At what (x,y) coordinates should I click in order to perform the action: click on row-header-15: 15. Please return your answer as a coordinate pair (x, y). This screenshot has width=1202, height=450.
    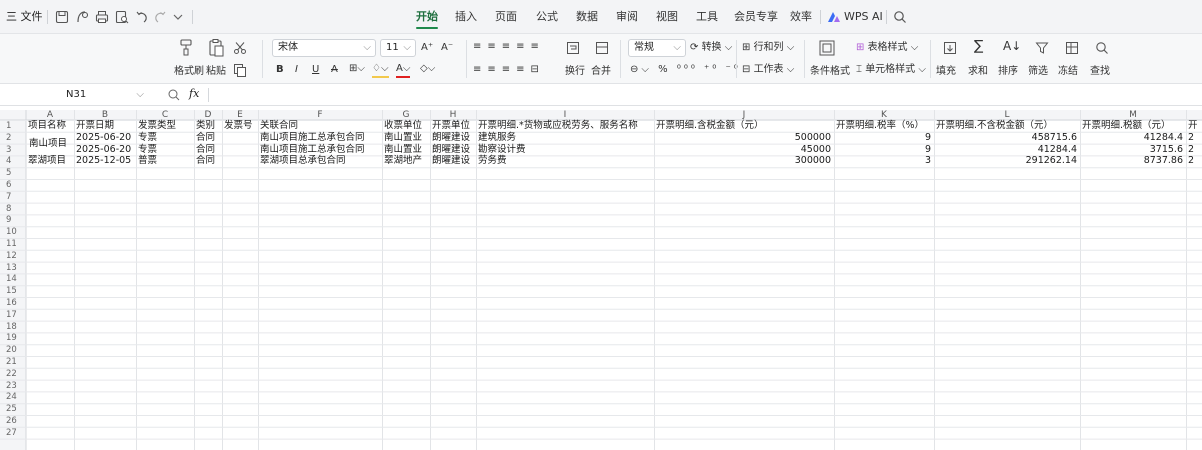
    Looking at the image, I should click on (13, 291).